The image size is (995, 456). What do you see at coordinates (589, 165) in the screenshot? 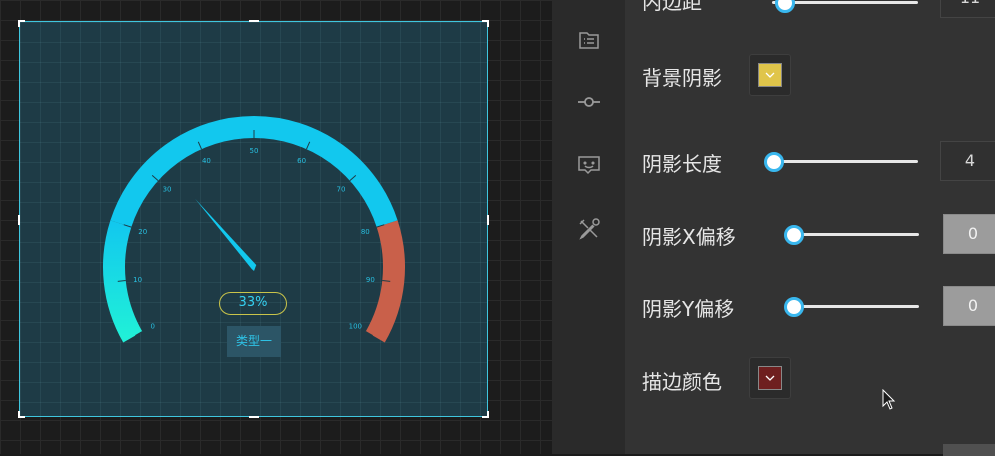
I see `comment-face-icon` at bounding box center [589, 165].